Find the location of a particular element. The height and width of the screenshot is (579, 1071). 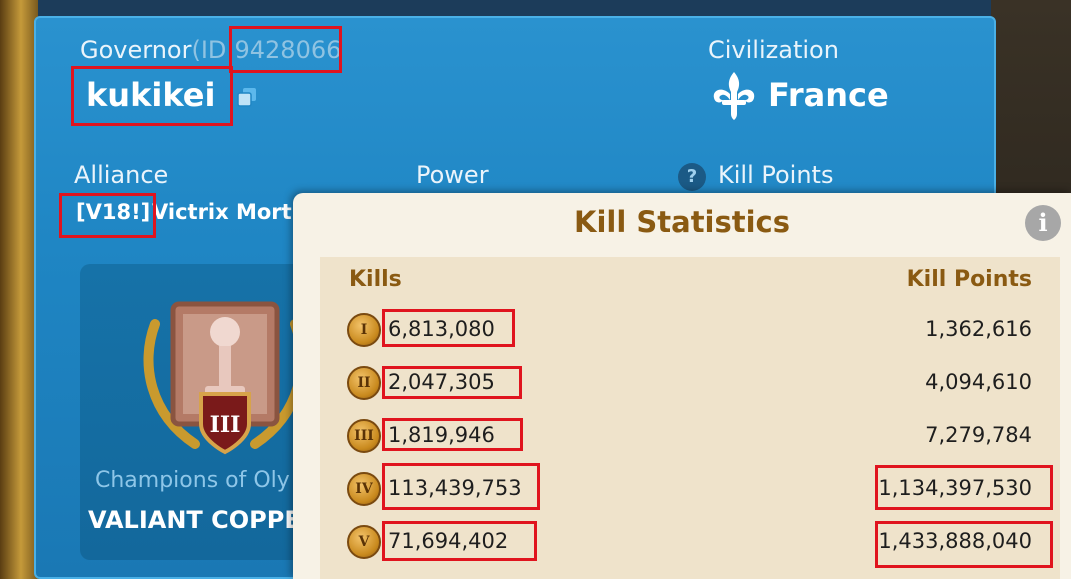

tier-medal-icon: V is located at coordinates (364, 542).